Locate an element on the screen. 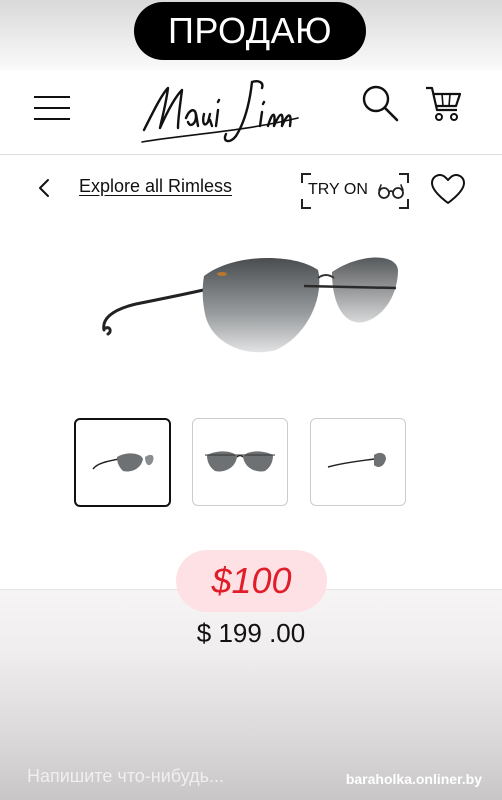  explore-all-rimless-link: Explore all Rimless is located at coordinates (155, 186).